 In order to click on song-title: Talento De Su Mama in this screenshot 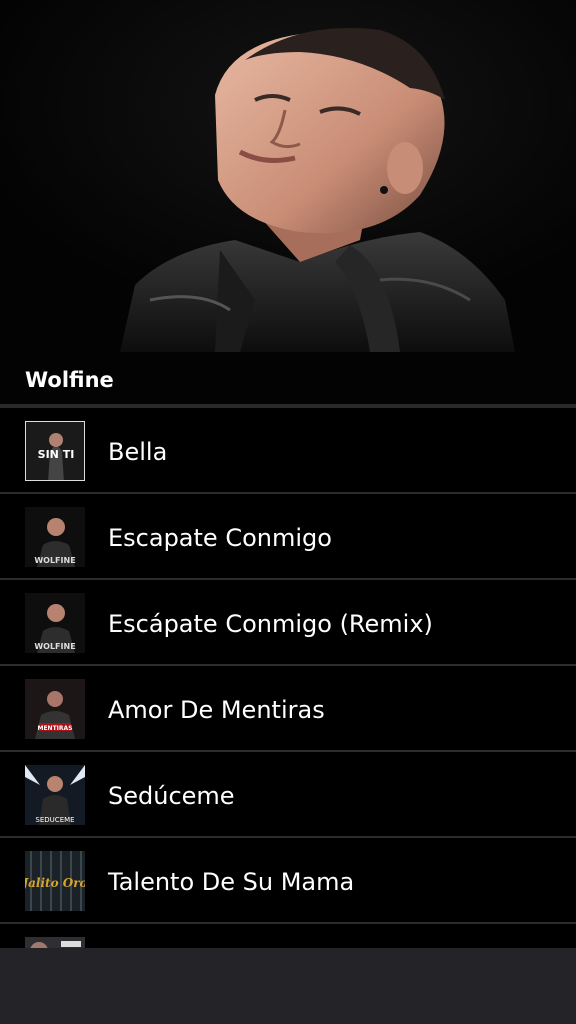, I will do `click(231, 882)`.